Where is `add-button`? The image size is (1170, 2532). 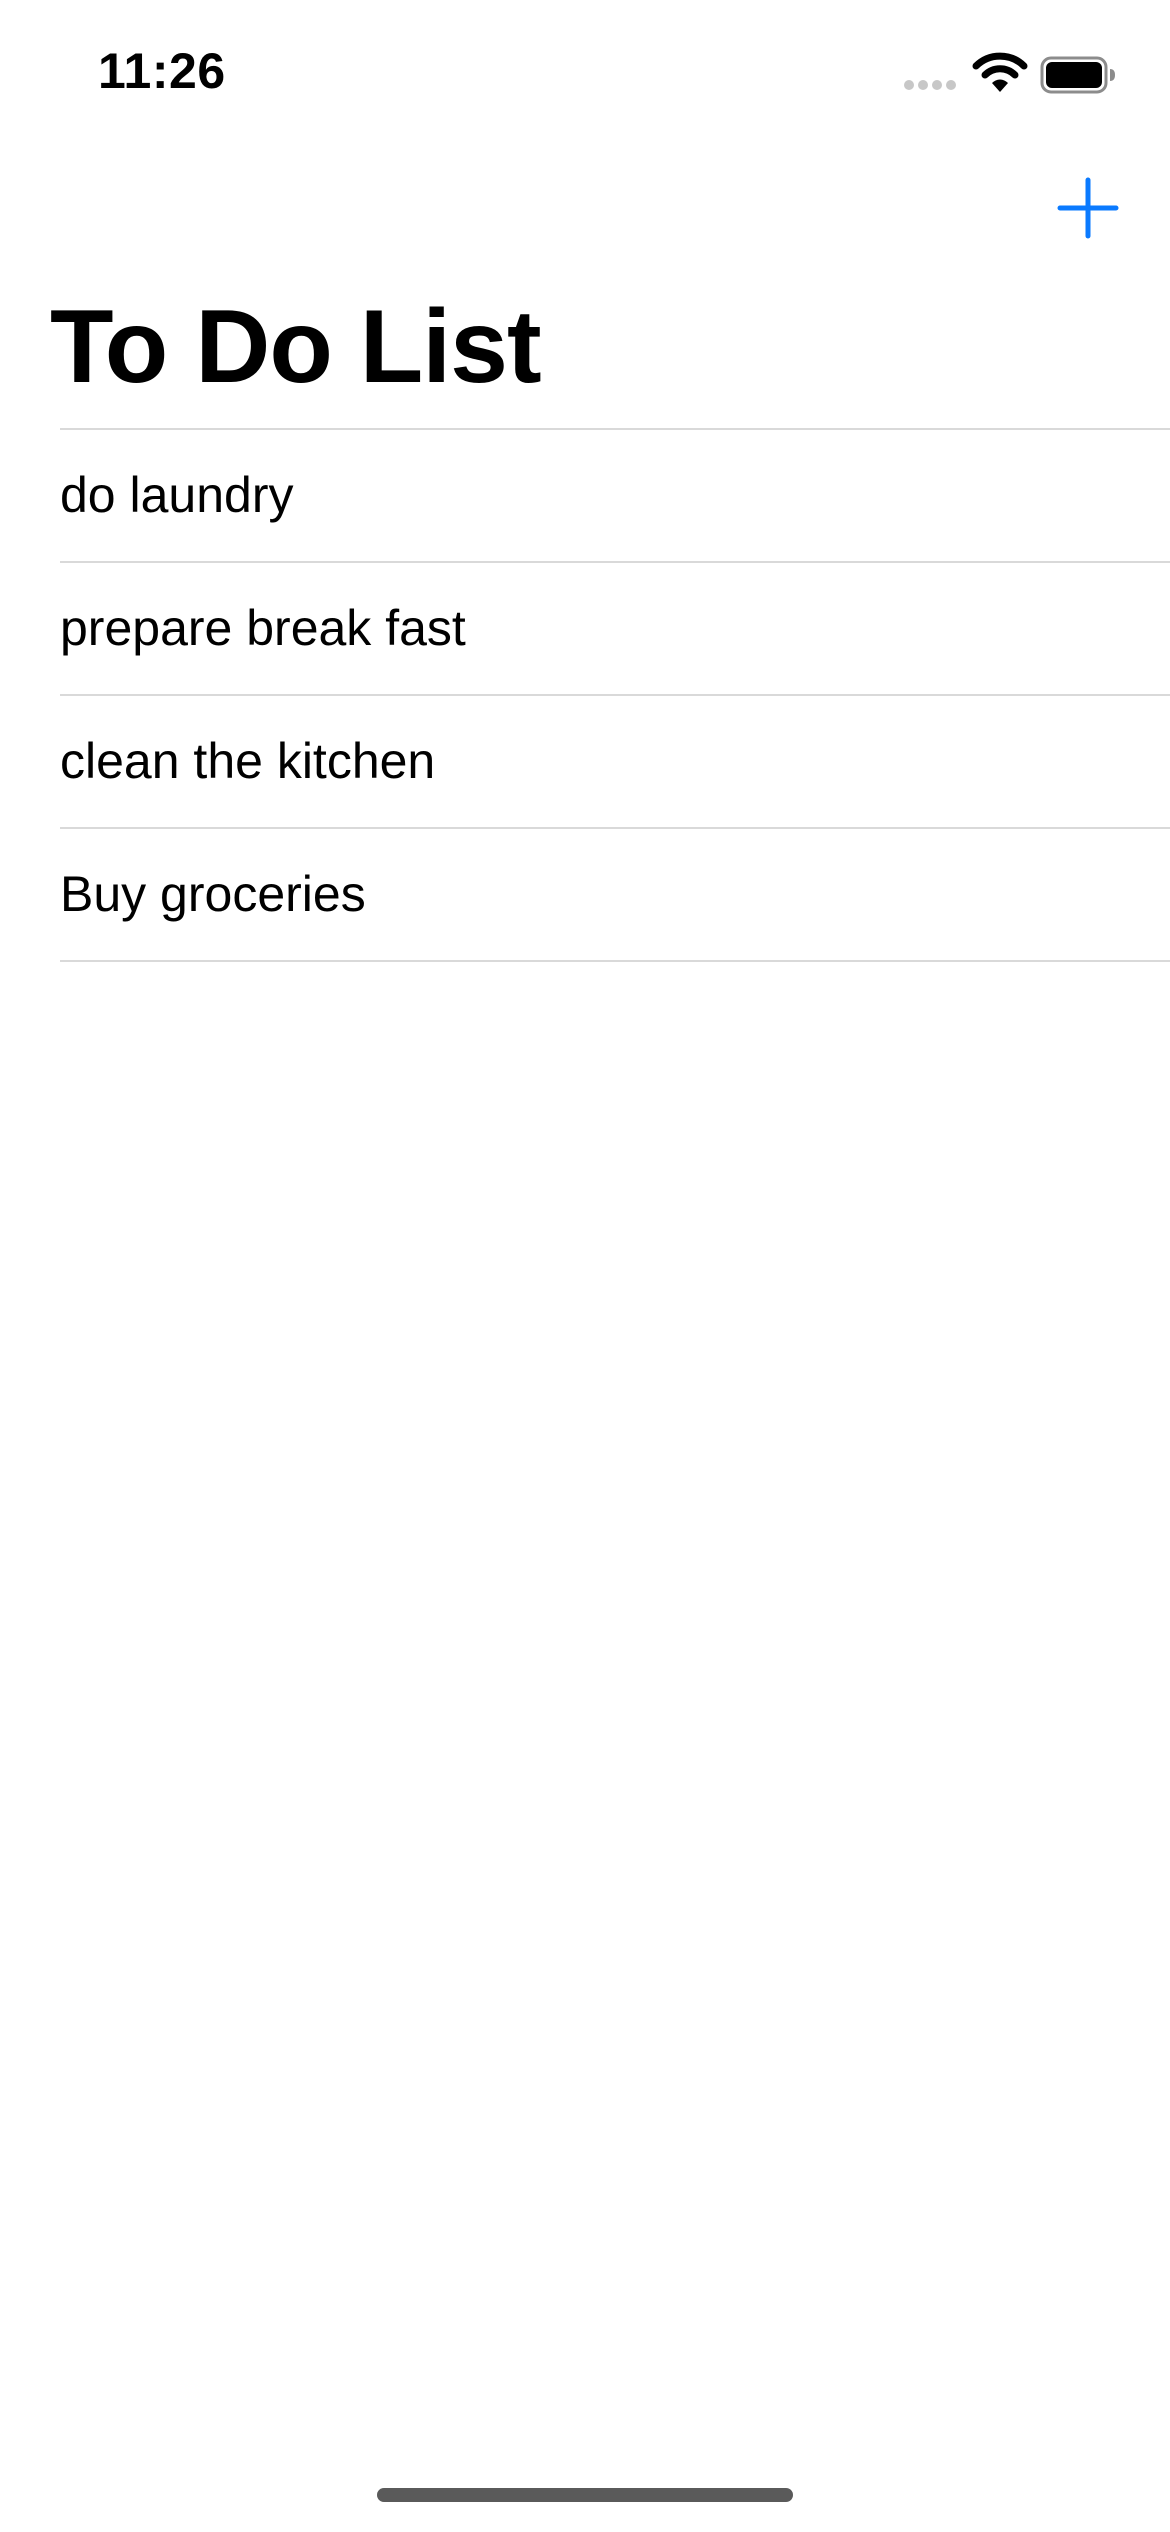
add-button is located at coordinates (1088, 208).